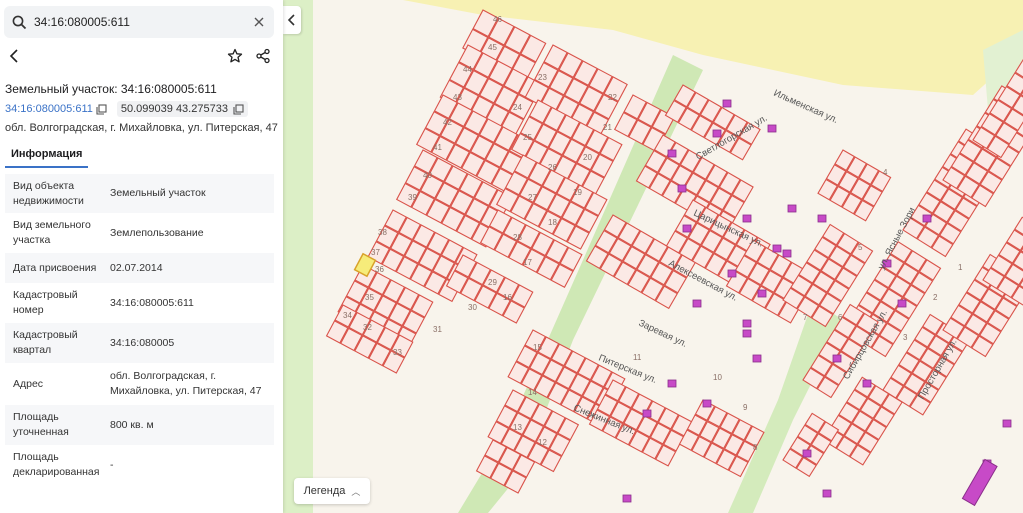  Describe the element at coordinates (382, 232) in the screenshot. I see `parcel-number: 38` at that location.